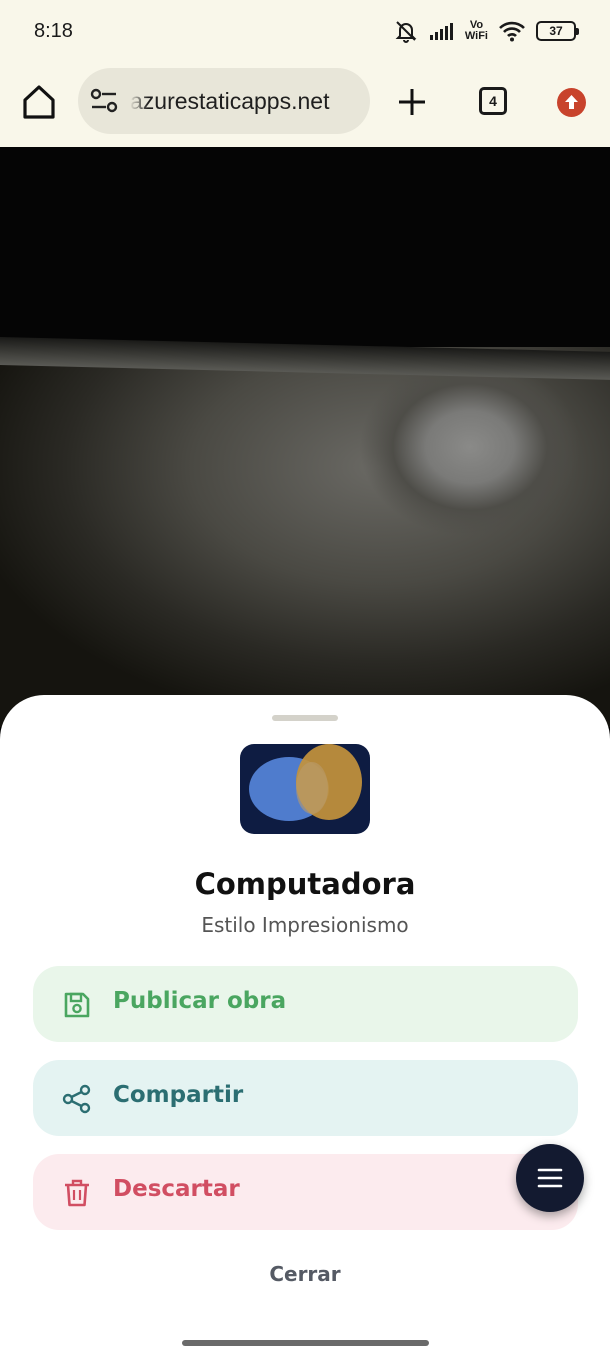  I want to click on tab-switcher-button: 4, so click(493, 101).